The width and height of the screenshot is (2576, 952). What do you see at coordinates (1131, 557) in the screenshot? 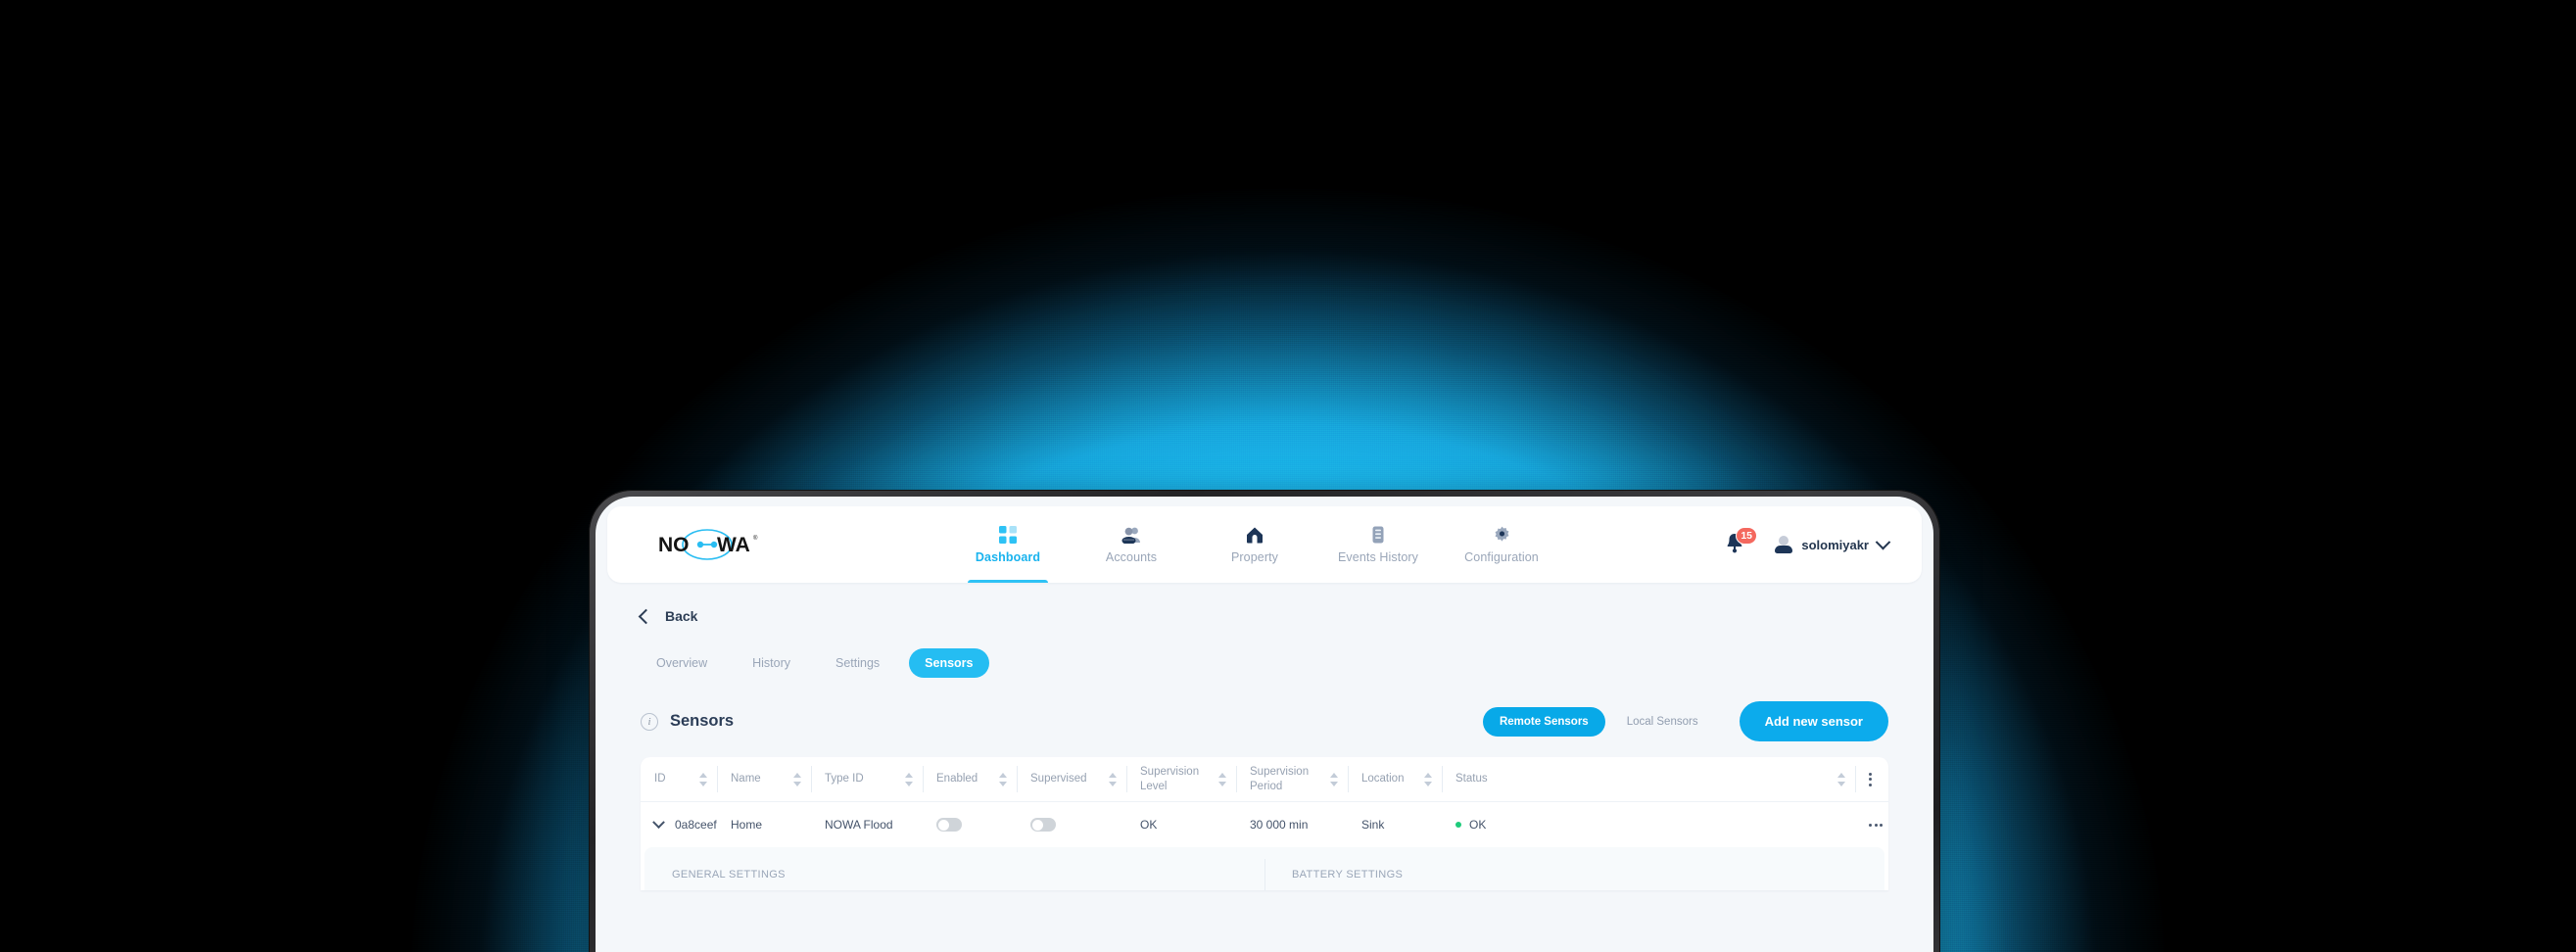
I see `nav-label-accounts: Accounts` at bounding box center [1131, 557].